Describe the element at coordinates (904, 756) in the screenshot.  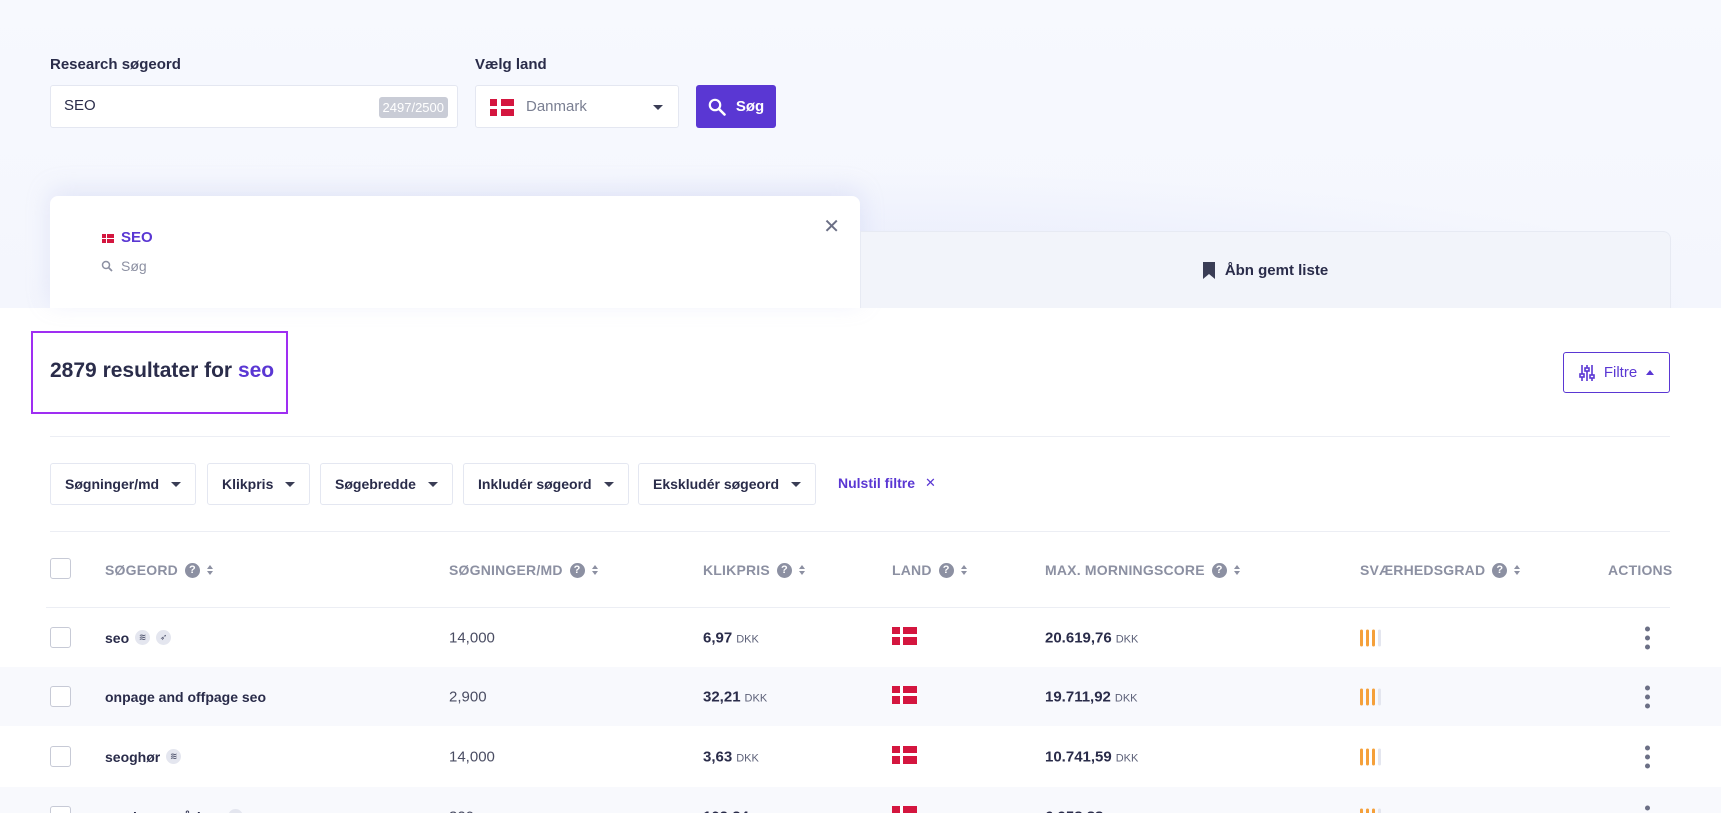
I see `country-cell` at that location.